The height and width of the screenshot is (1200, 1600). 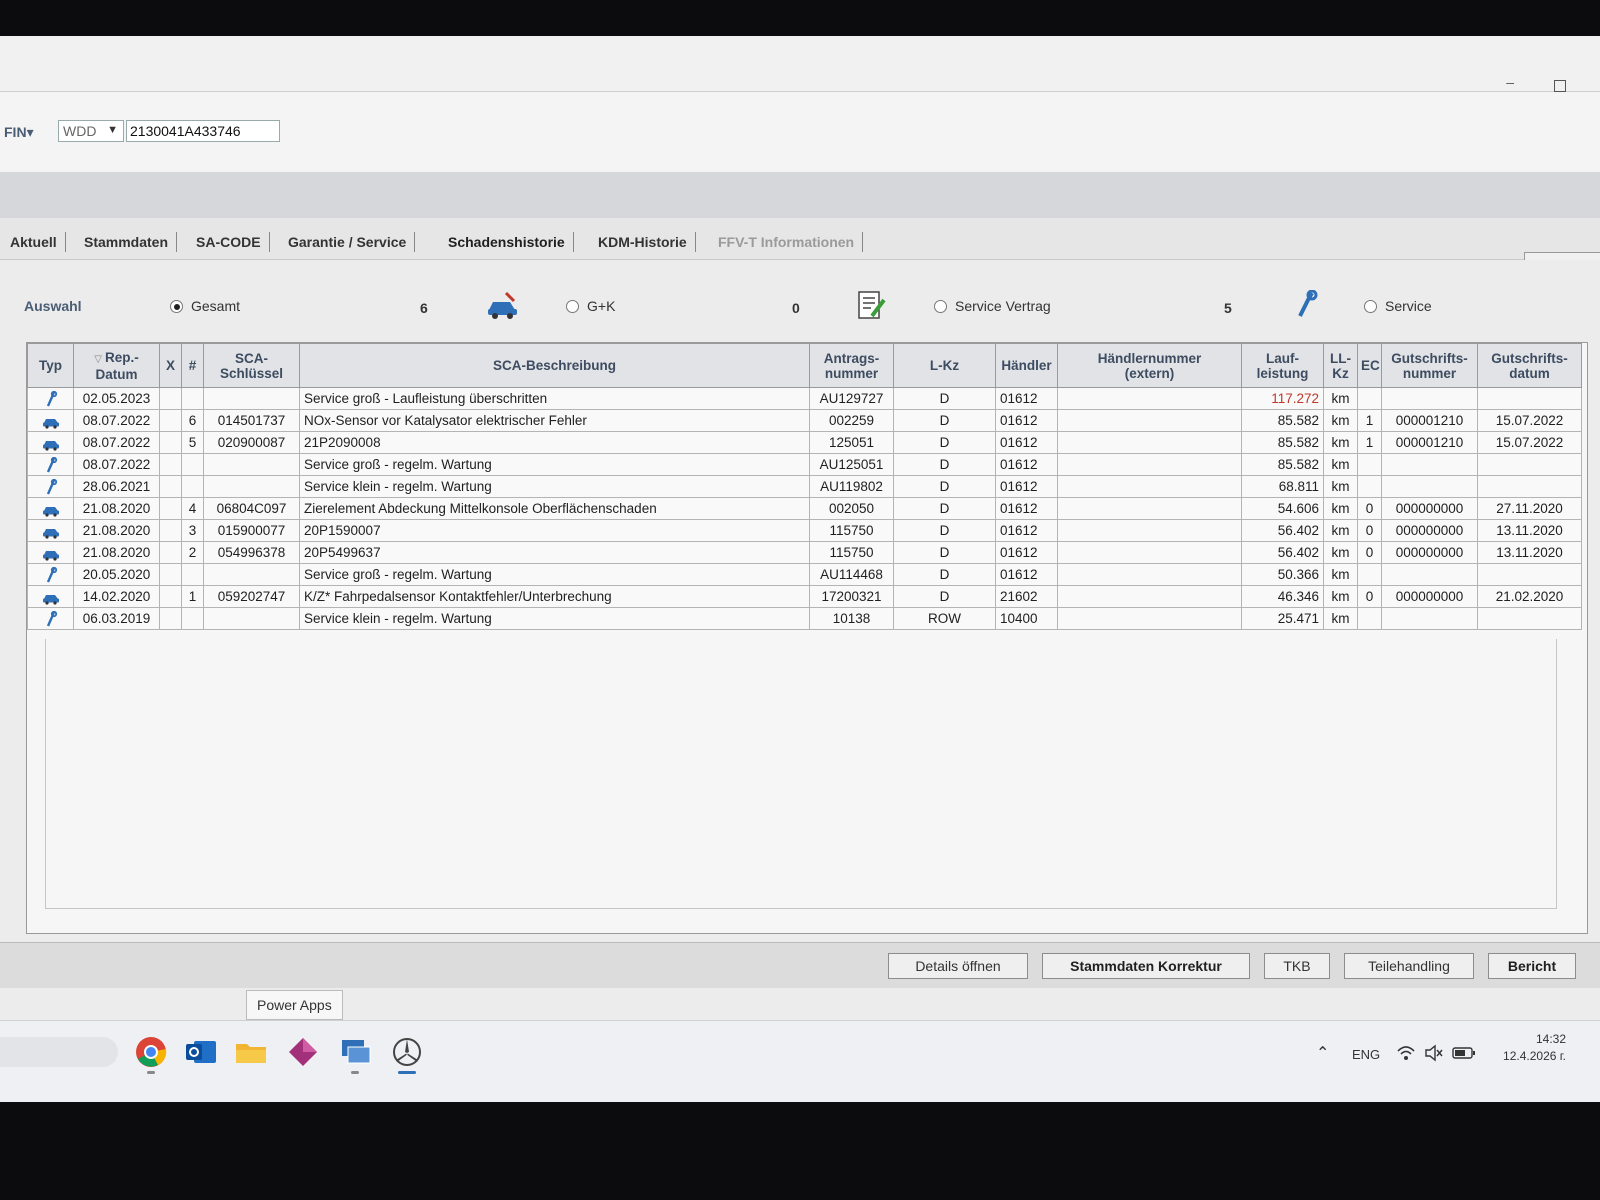 What do you see at coordinates (59, 1052) in the screenshot?
I see `taskbar-search` at bounding box center [59, 1052].